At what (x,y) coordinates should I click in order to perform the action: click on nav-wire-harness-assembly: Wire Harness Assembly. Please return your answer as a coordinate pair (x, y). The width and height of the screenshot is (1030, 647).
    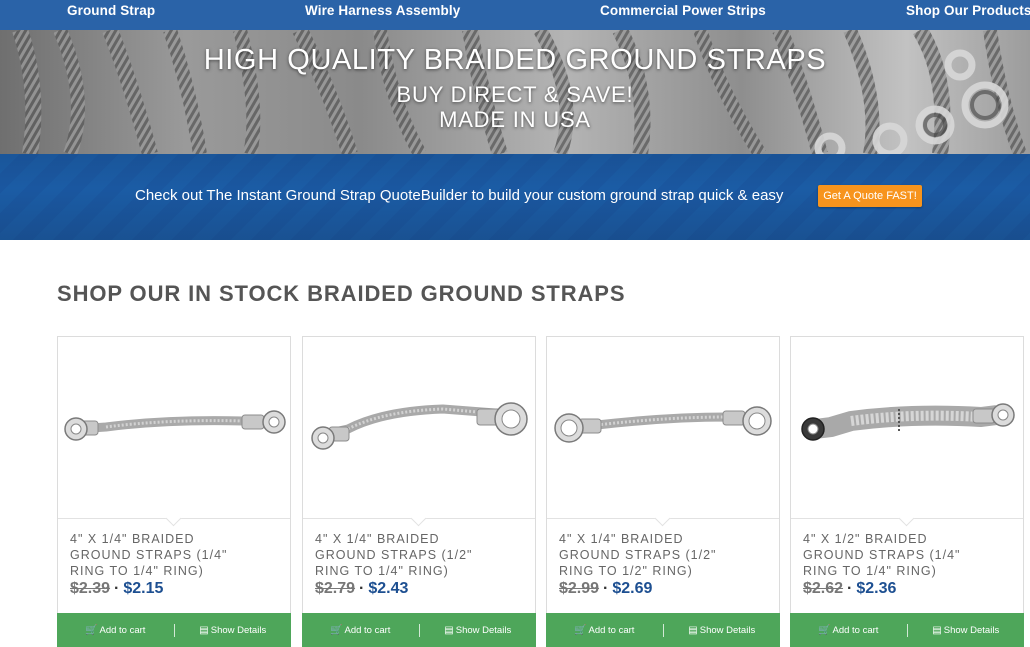
    Looking at the image, I should click on (382, 15).